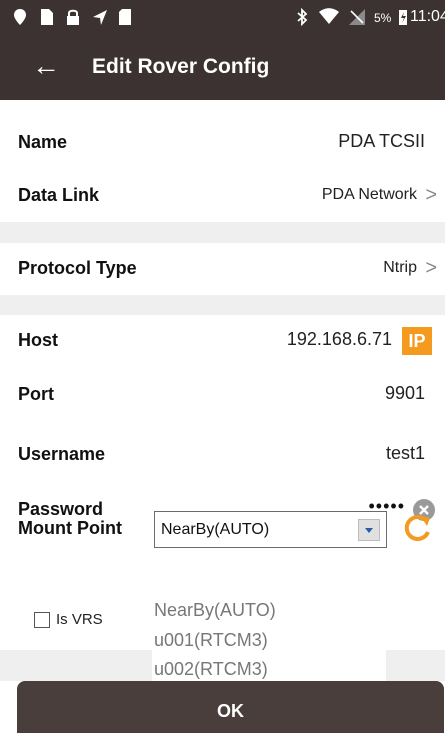  I want to click on chevron-down-icon, so click(369, 530).